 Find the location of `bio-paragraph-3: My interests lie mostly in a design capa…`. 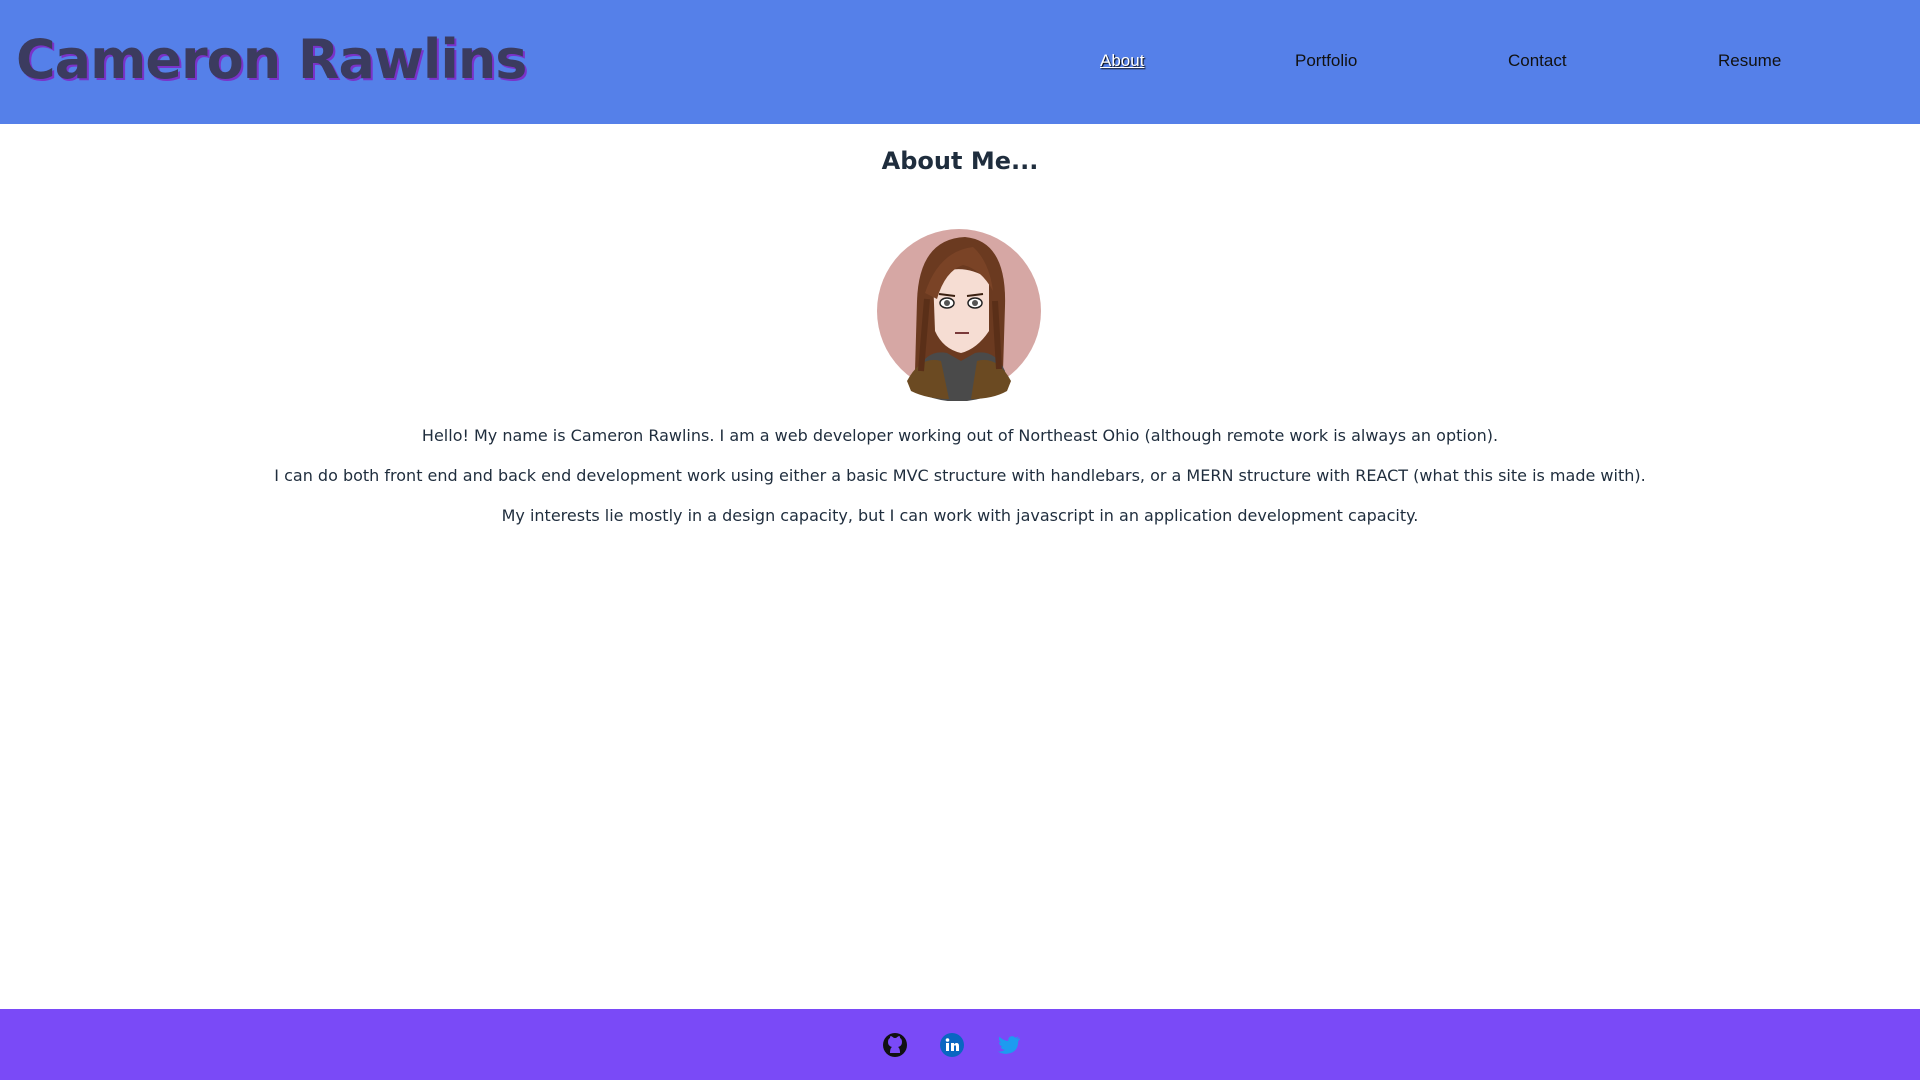

bio-paragraph-3: My interests lie mostly in a design capa… is located at coordinates (960, 515).